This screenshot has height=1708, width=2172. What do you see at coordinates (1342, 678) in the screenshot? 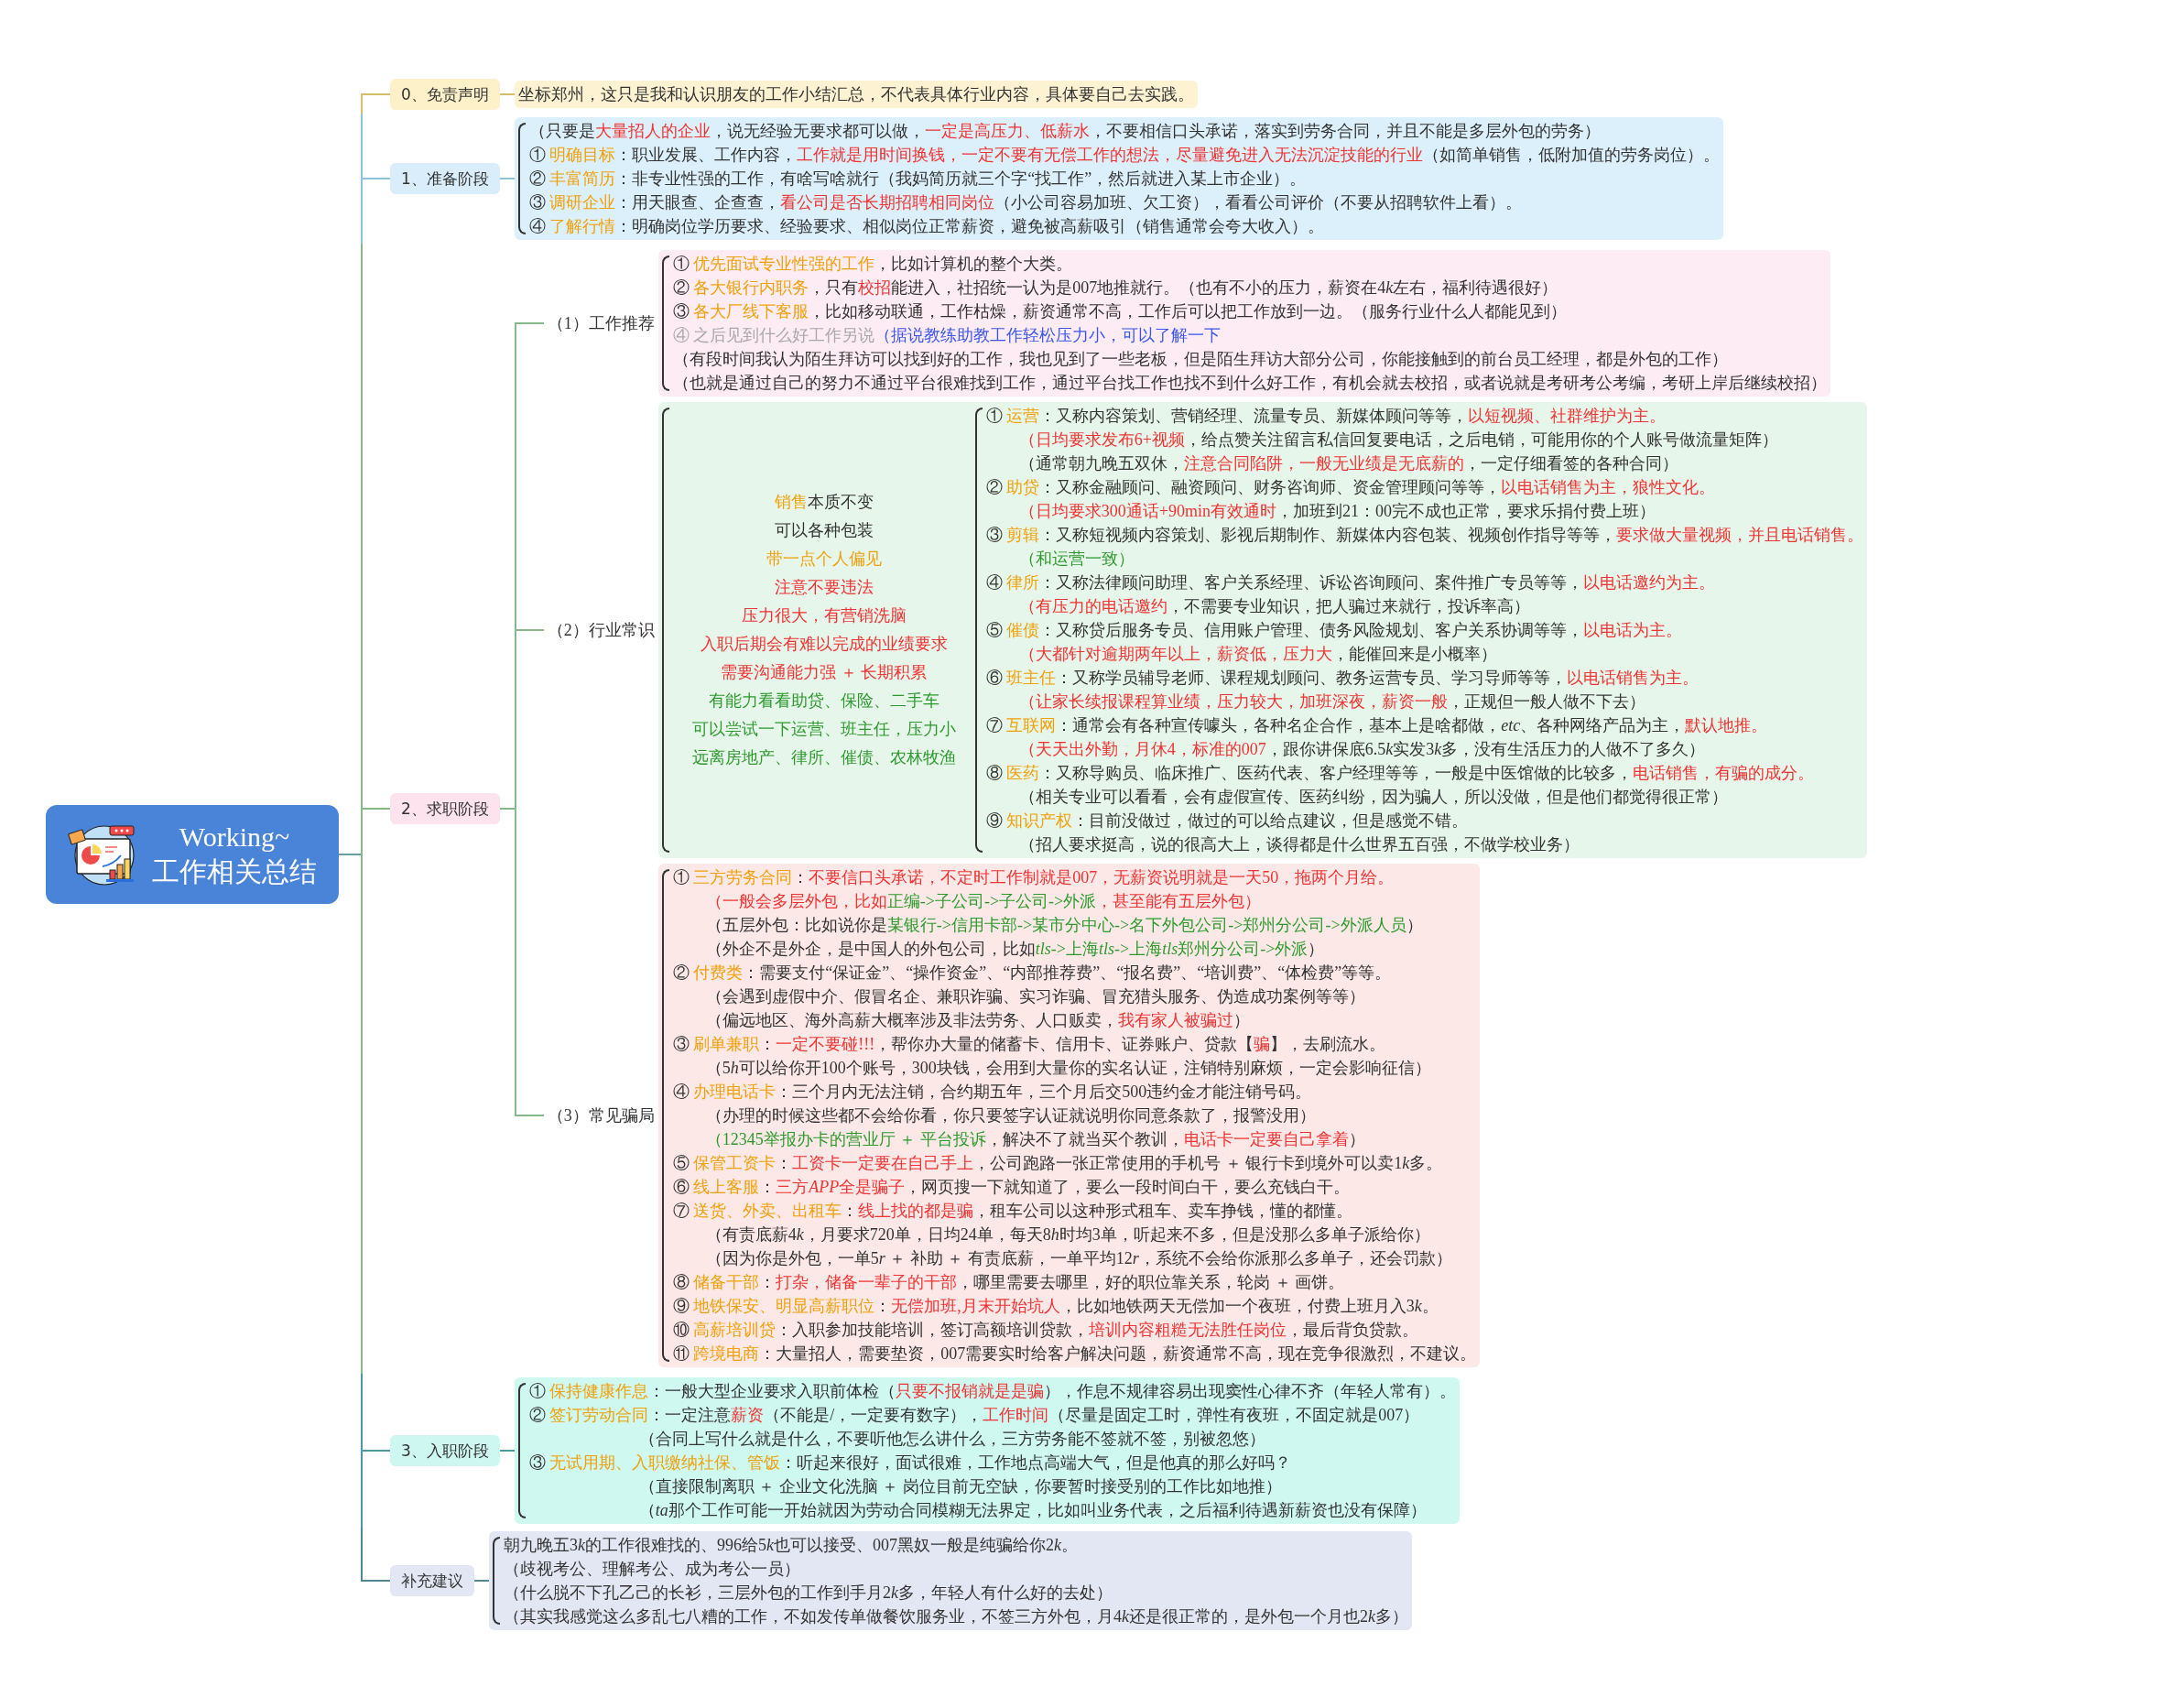
I see `note-line: ⑥ 班主任：又称学员辅导老师、课程规划顾问、教务运营专员、学习导师等等，以电话销售为主。` at bounding box center [1342, 678].